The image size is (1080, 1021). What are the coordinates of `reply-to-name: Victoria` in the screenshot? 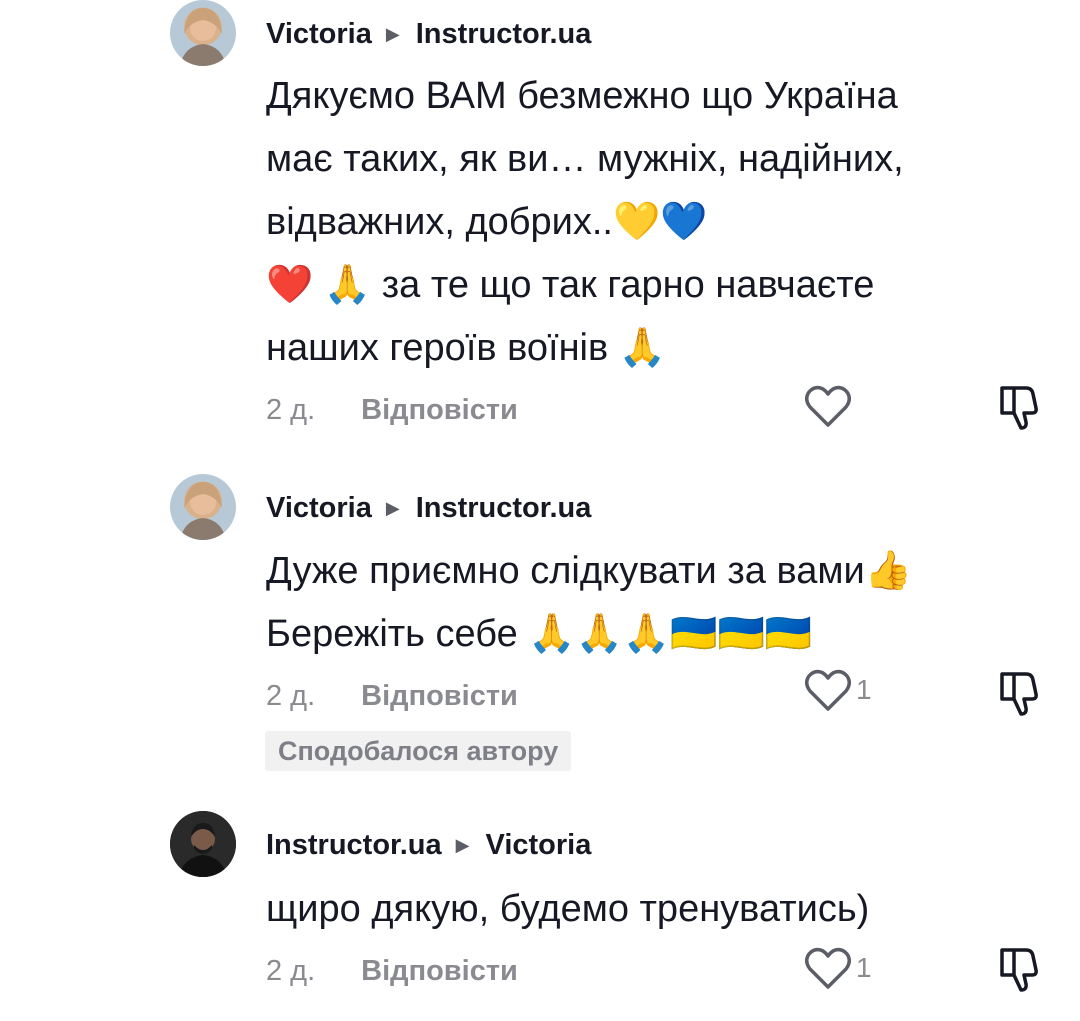 It's located at (539, 845).